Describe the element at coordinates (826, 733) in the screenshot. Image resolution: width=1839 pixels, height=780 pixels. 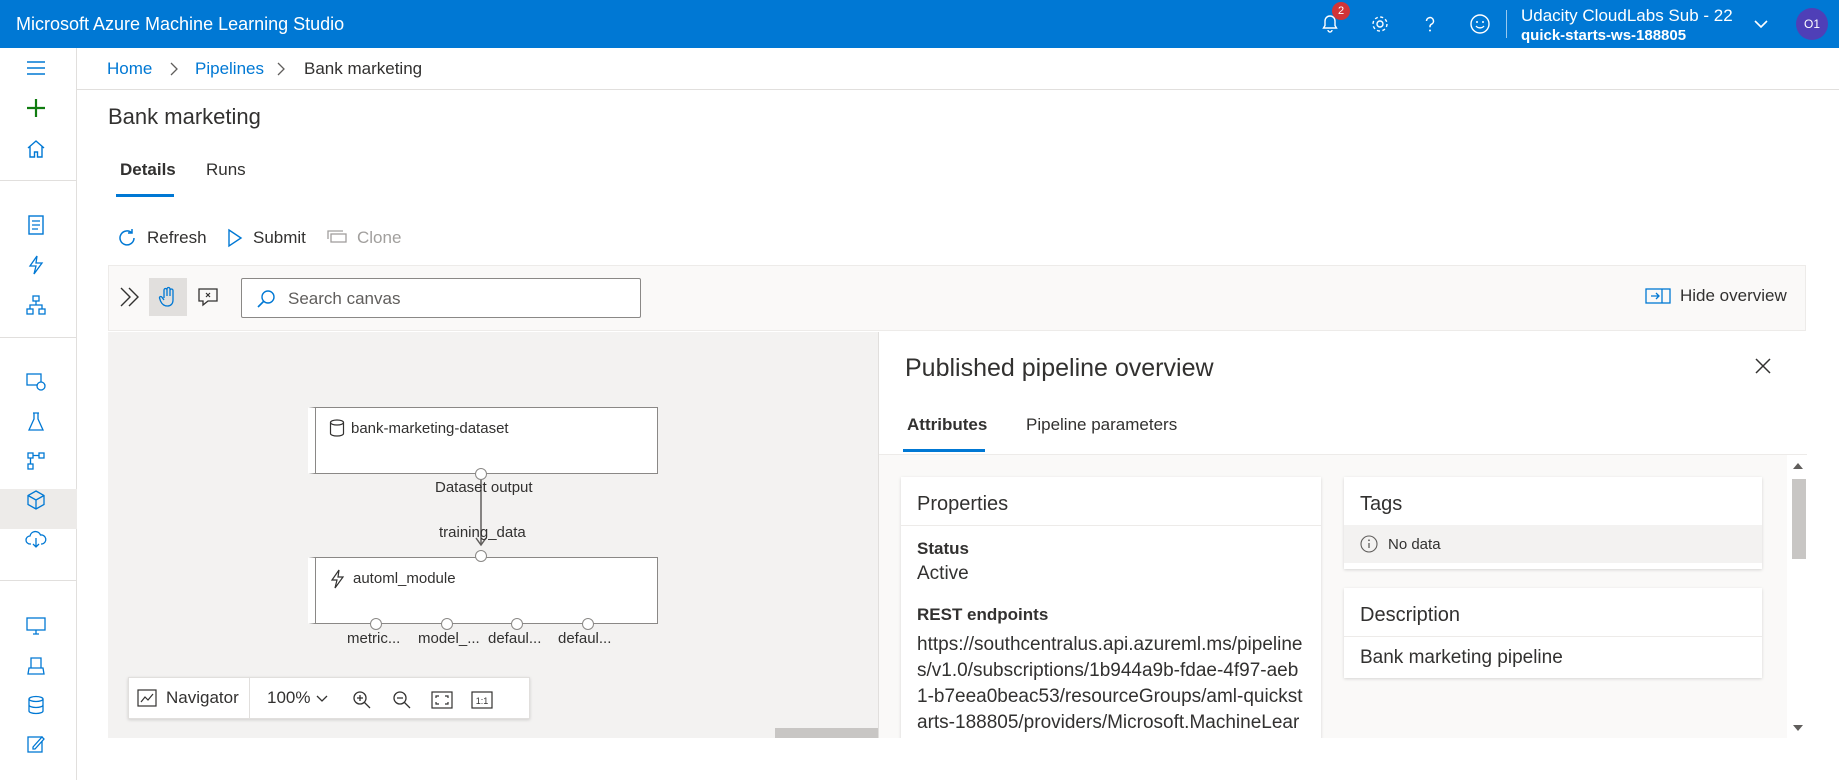
I see `horizontal-scrollbar` at that location.